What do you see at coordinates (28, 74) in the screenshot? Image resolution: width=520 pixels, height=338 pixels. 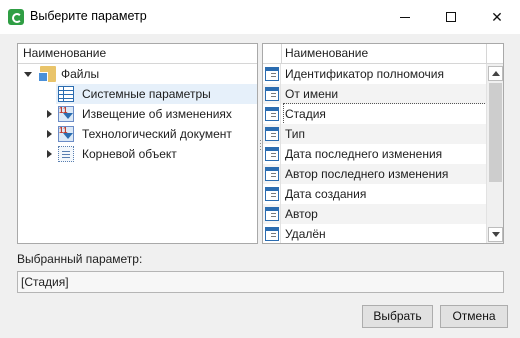 I see `expander-expanded-icon` at bounding box center [28, 74].